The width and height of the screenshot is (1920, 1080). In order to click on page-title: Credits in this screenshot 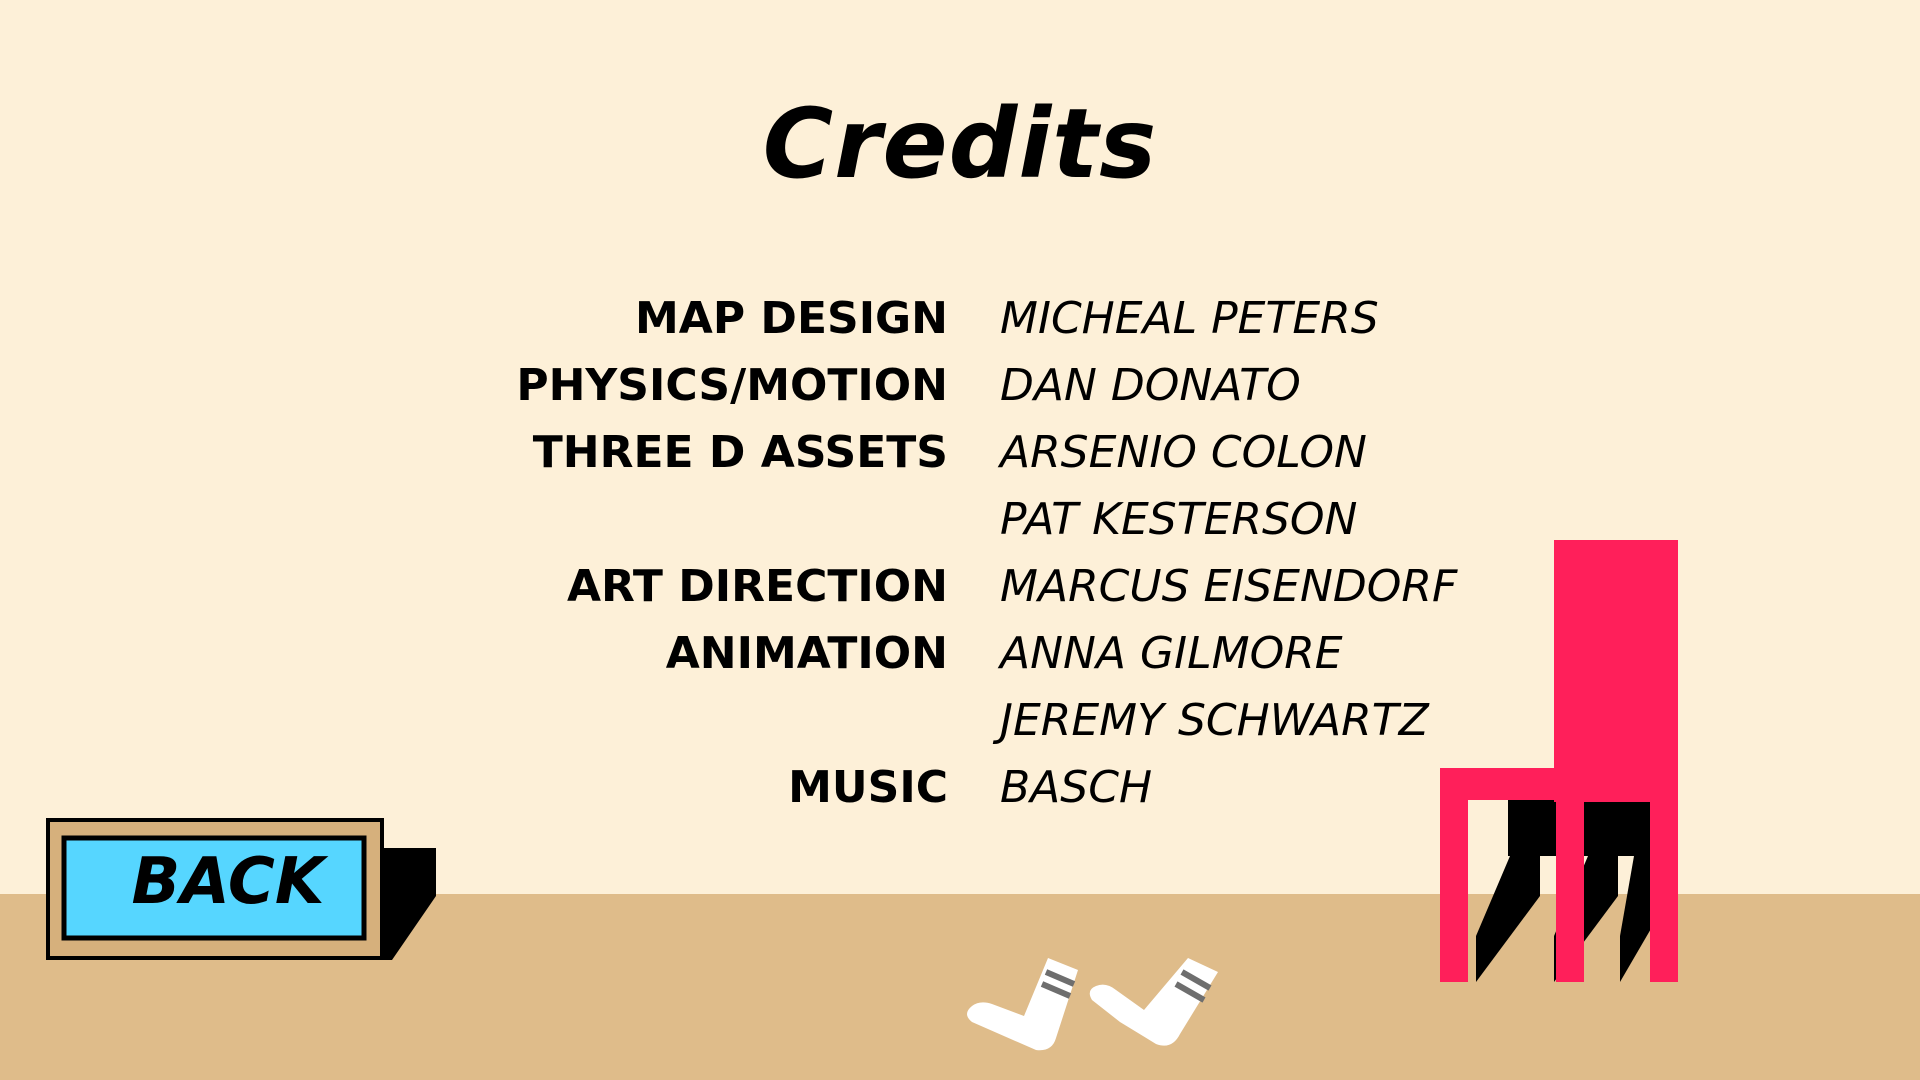, I will do `click(960, 144)`.